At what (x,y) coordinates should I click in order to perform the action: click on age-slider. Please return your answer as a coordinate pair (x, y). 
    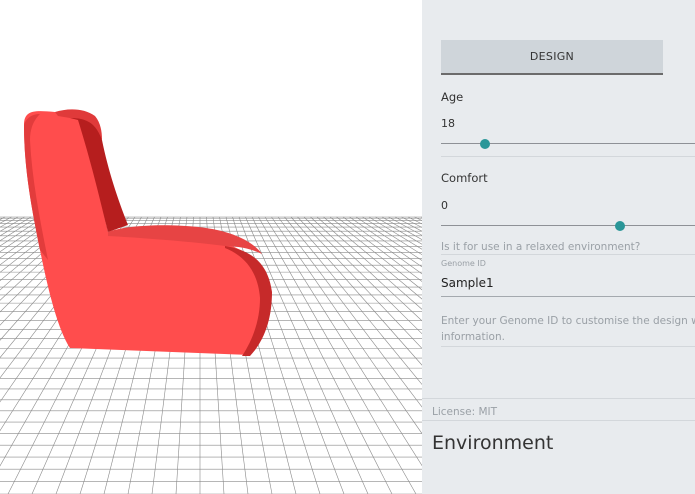
    Looking at the image, I should click on (568, 144).